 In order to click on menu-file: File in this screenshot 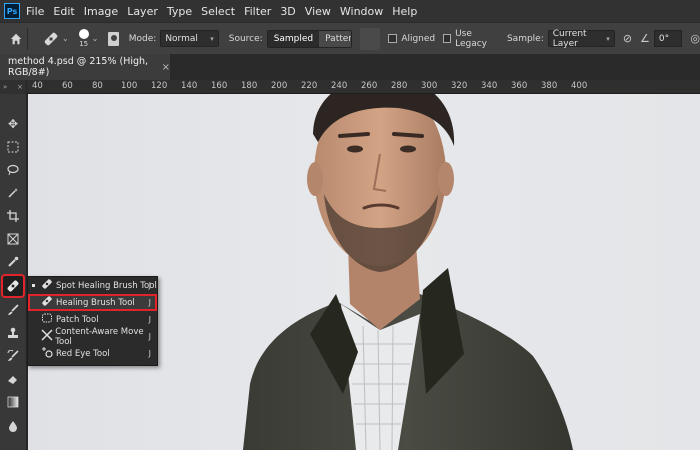, I will do `click(35, 11)`.